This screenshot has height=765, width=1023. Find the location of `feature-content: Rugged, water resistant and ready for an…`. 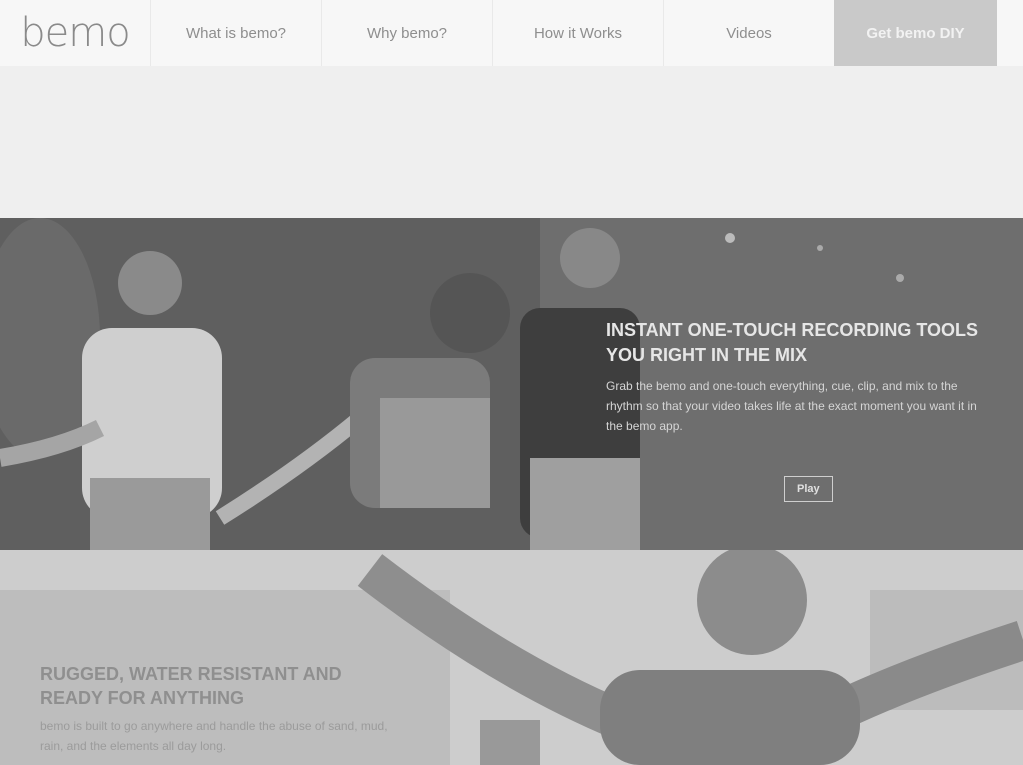

feature-content: Rugged, water resistant and ready for an… is located at coordinates (220, 709).